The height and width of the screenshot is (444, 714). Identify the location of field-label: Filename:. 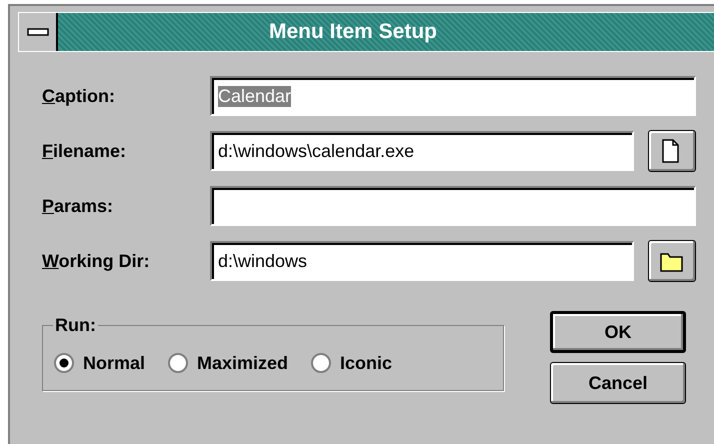
(85, 151).